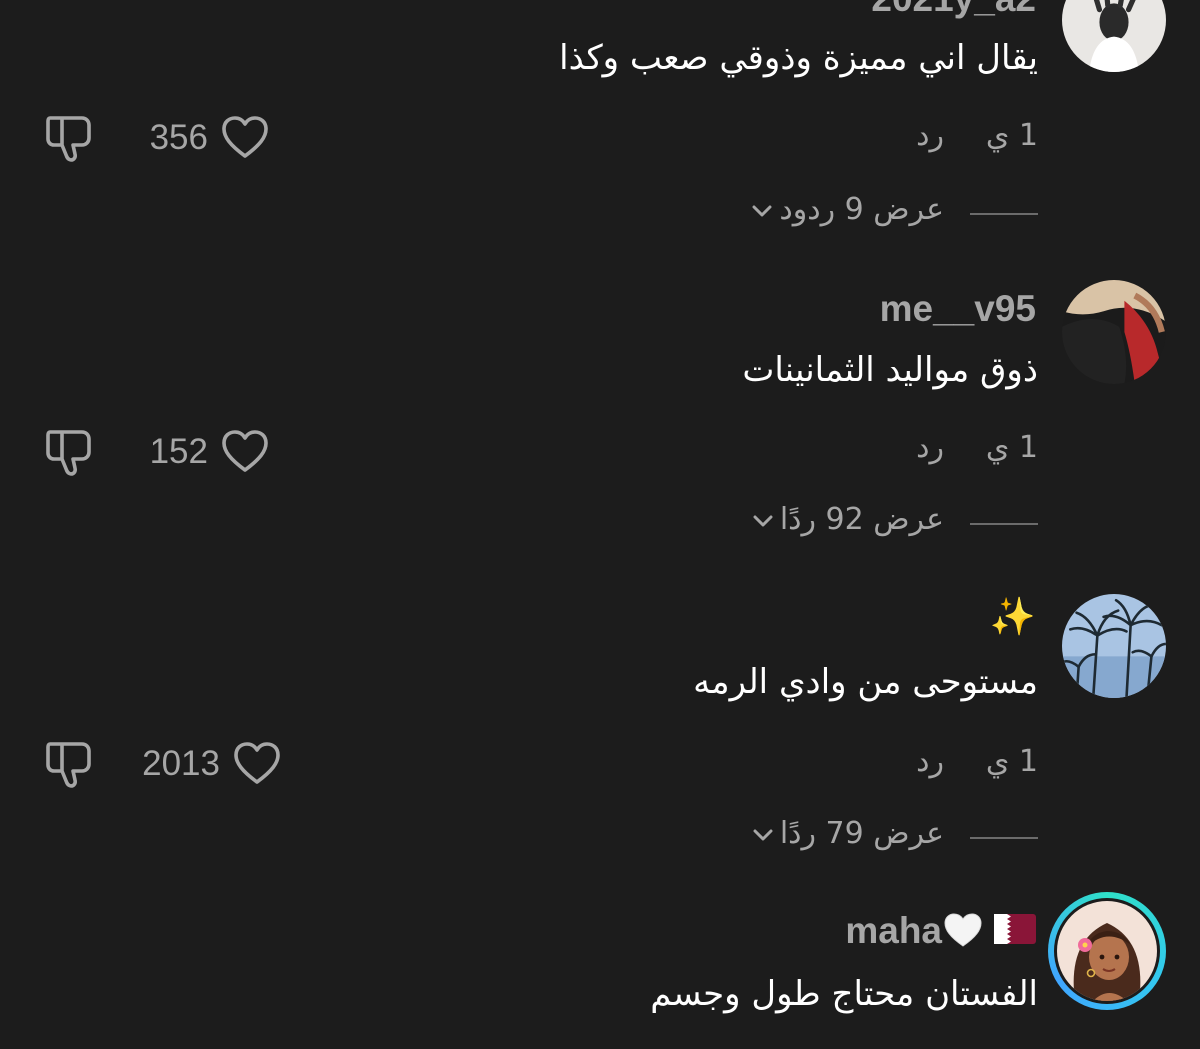 This screenshot has height=1049, width=1200. Describe the element at coordinates (178, 451) in the screenshot. I see `like-count: 152` at that location.